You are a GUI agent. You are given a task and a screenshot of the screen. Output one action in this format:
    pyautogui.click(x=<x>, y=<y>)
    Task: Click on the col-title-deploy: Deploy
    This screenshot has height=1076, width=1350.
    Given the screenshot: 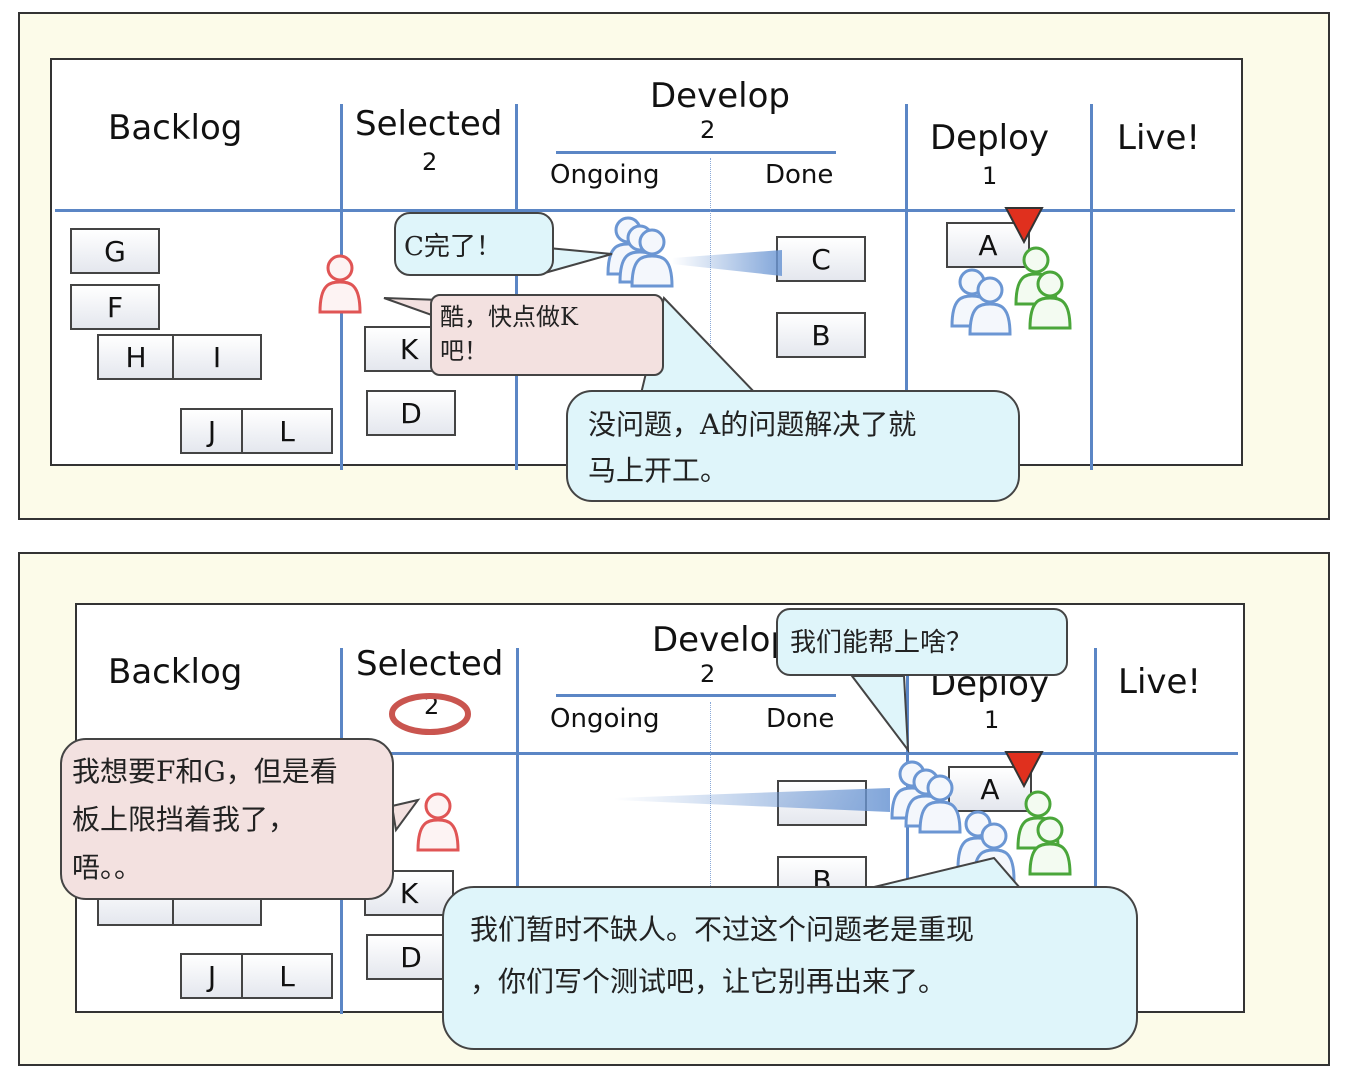 What is the action you would take?
    pyautogui.click(x=990, y=138)
    